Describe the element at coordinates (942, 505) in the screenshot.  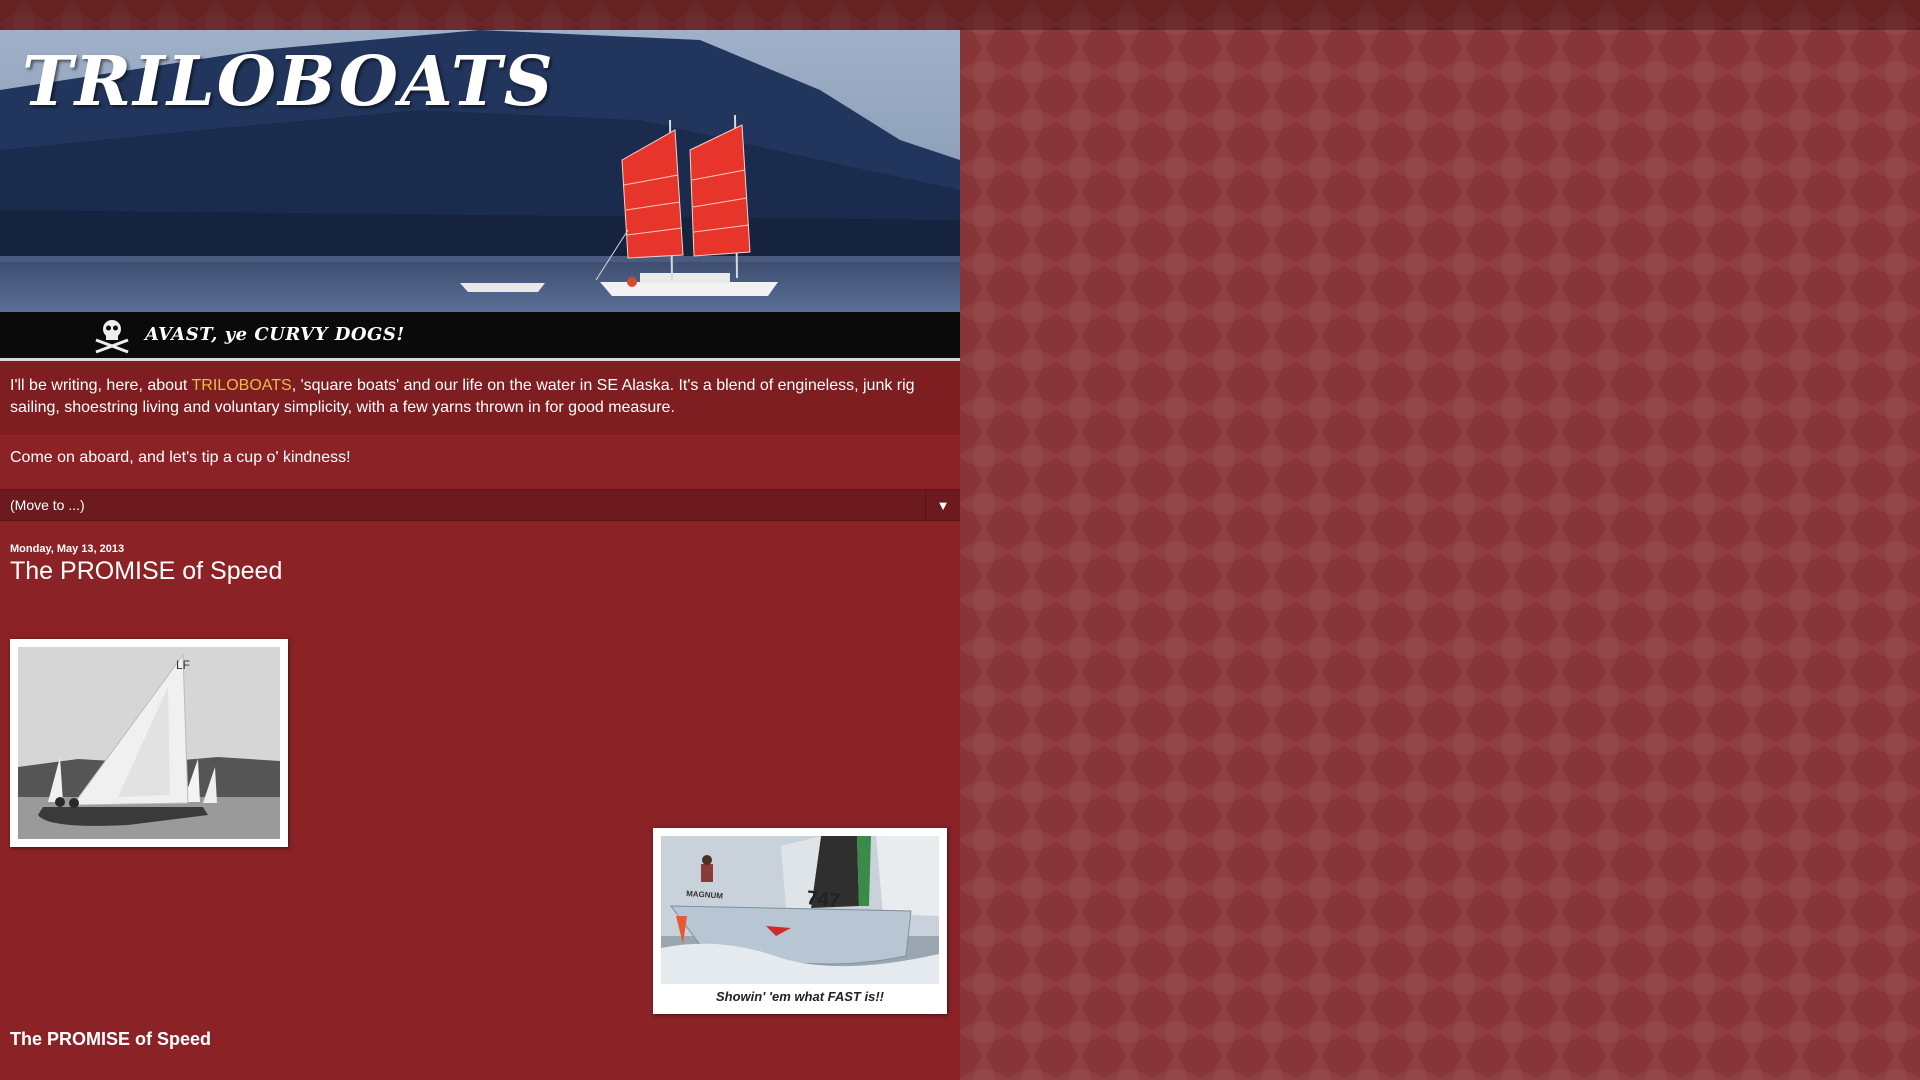
I see `dropdown-arrow-icon: ▼` at that location.